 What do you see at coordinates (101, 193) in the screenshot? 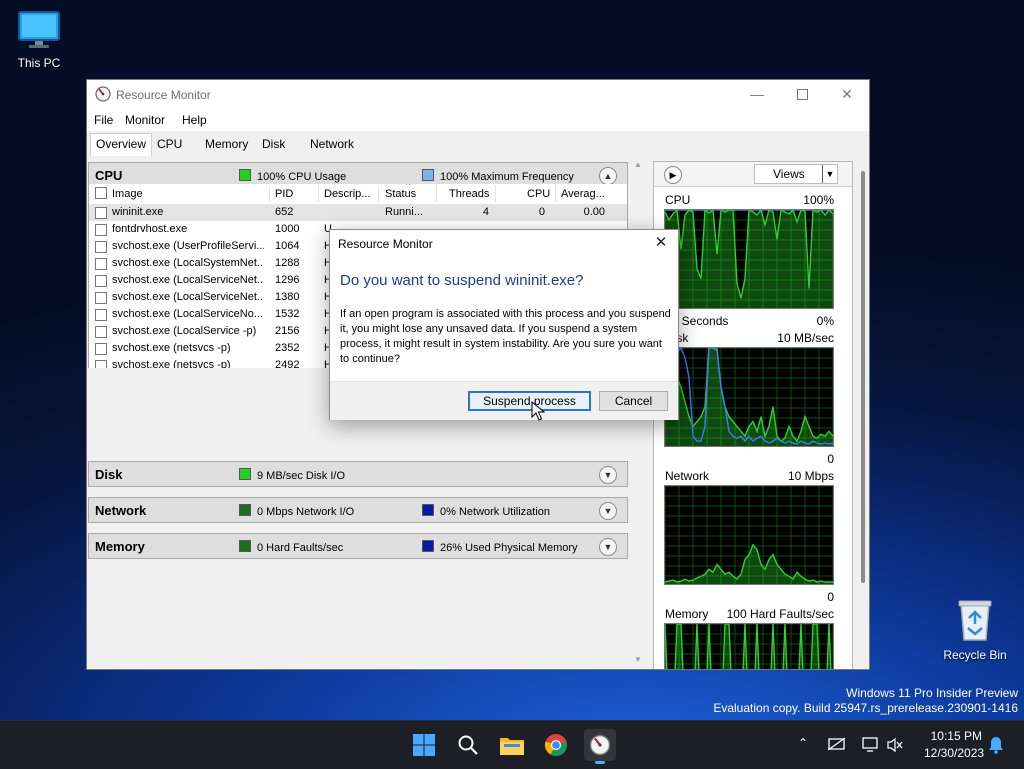
I see `select-all-checkbox` at bounding box center [101, 193].